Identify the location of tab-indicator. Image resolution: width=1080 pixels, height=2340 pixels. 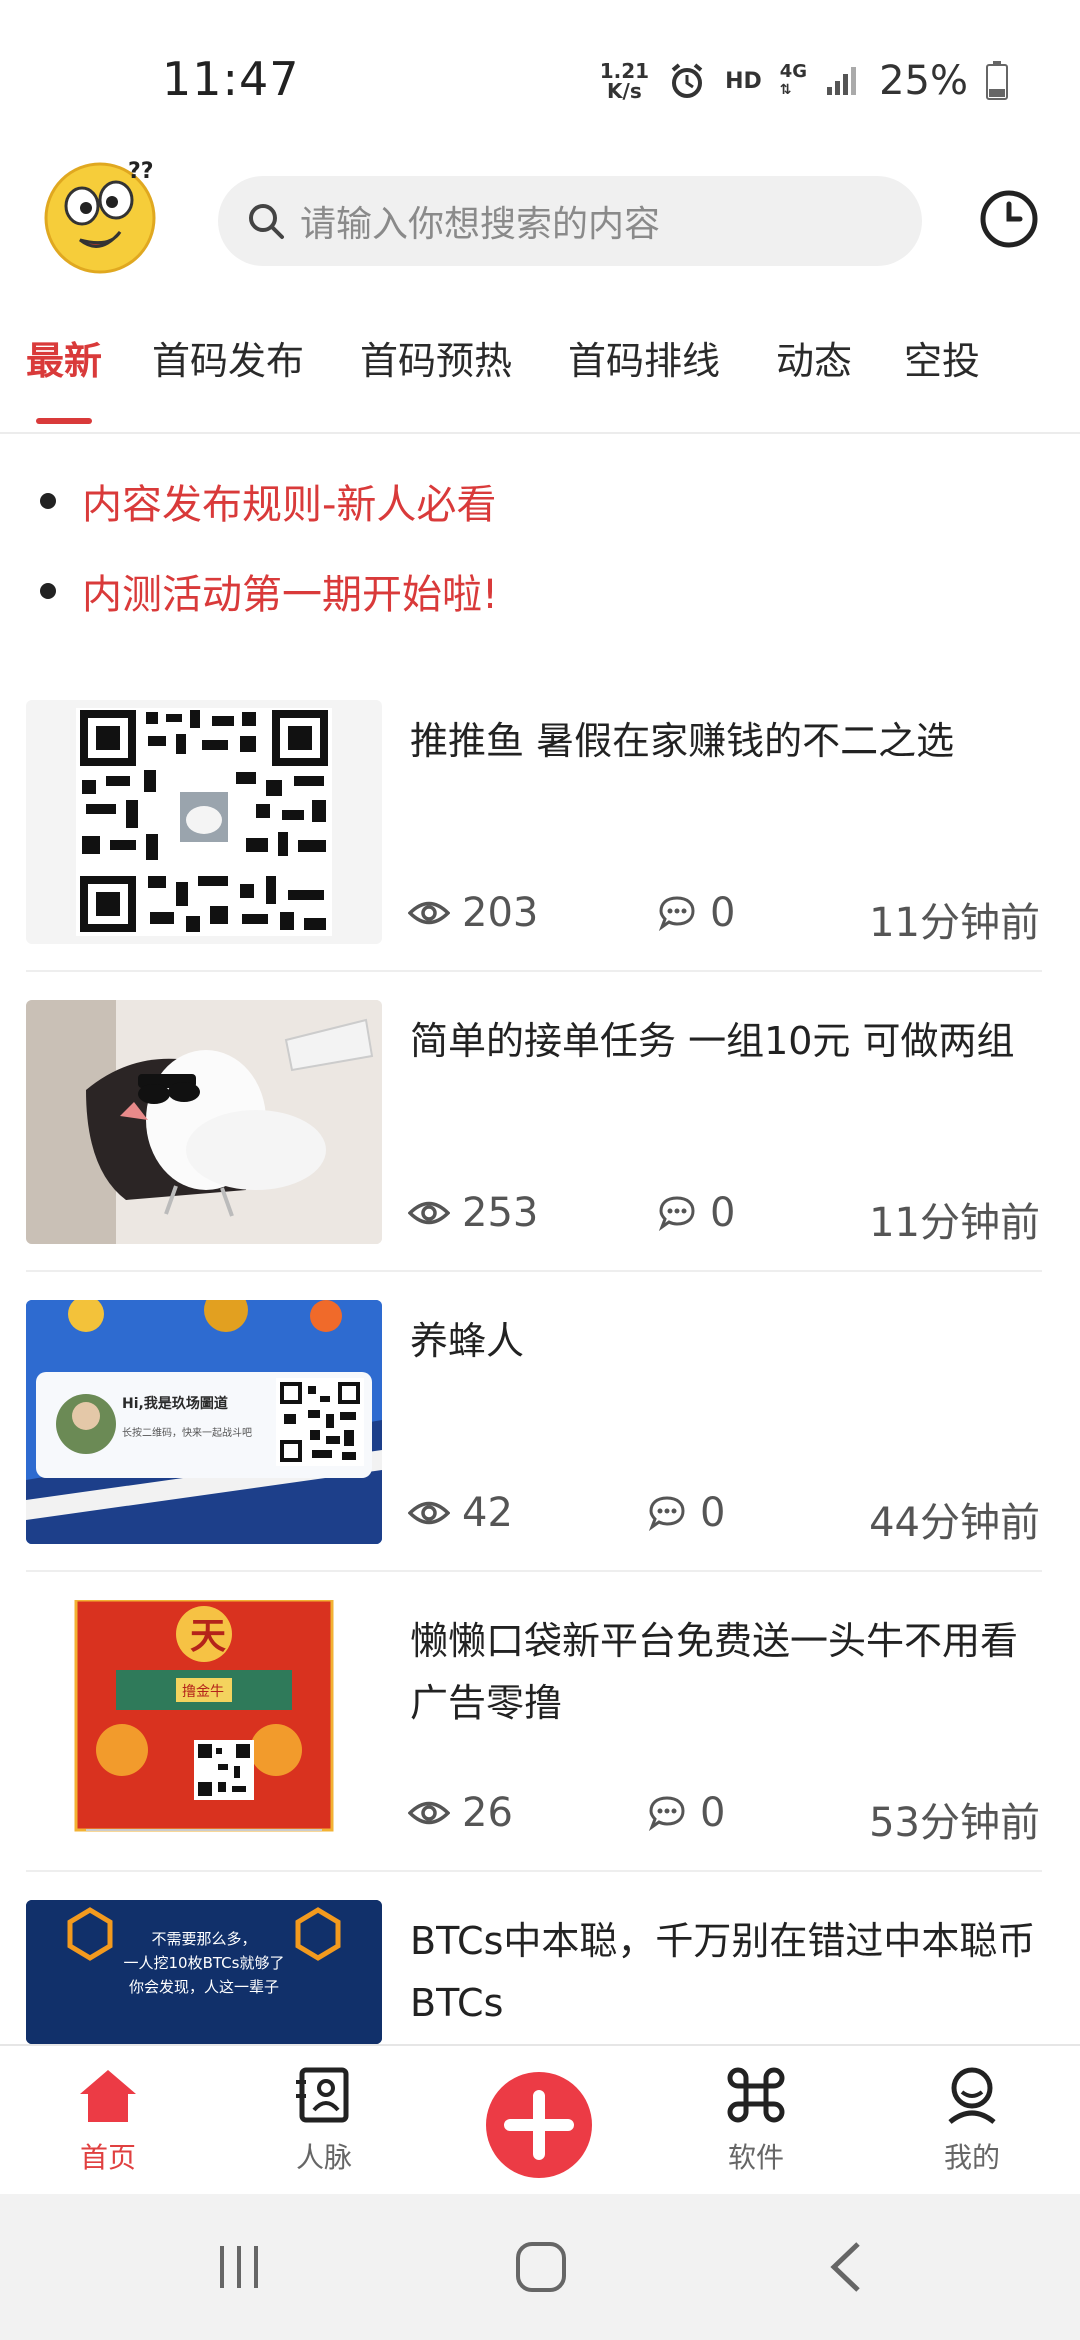
(64, 421).